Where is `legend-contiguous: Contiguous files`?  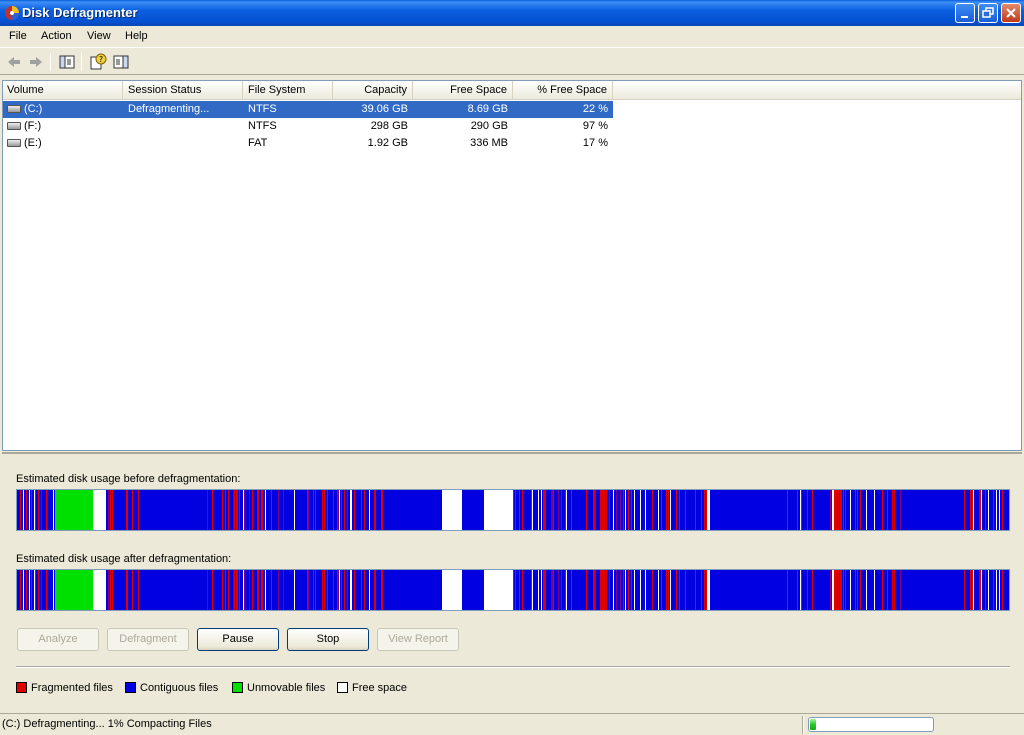 legend-contiguous: Contiguous files is located at coordinates (171, 688).